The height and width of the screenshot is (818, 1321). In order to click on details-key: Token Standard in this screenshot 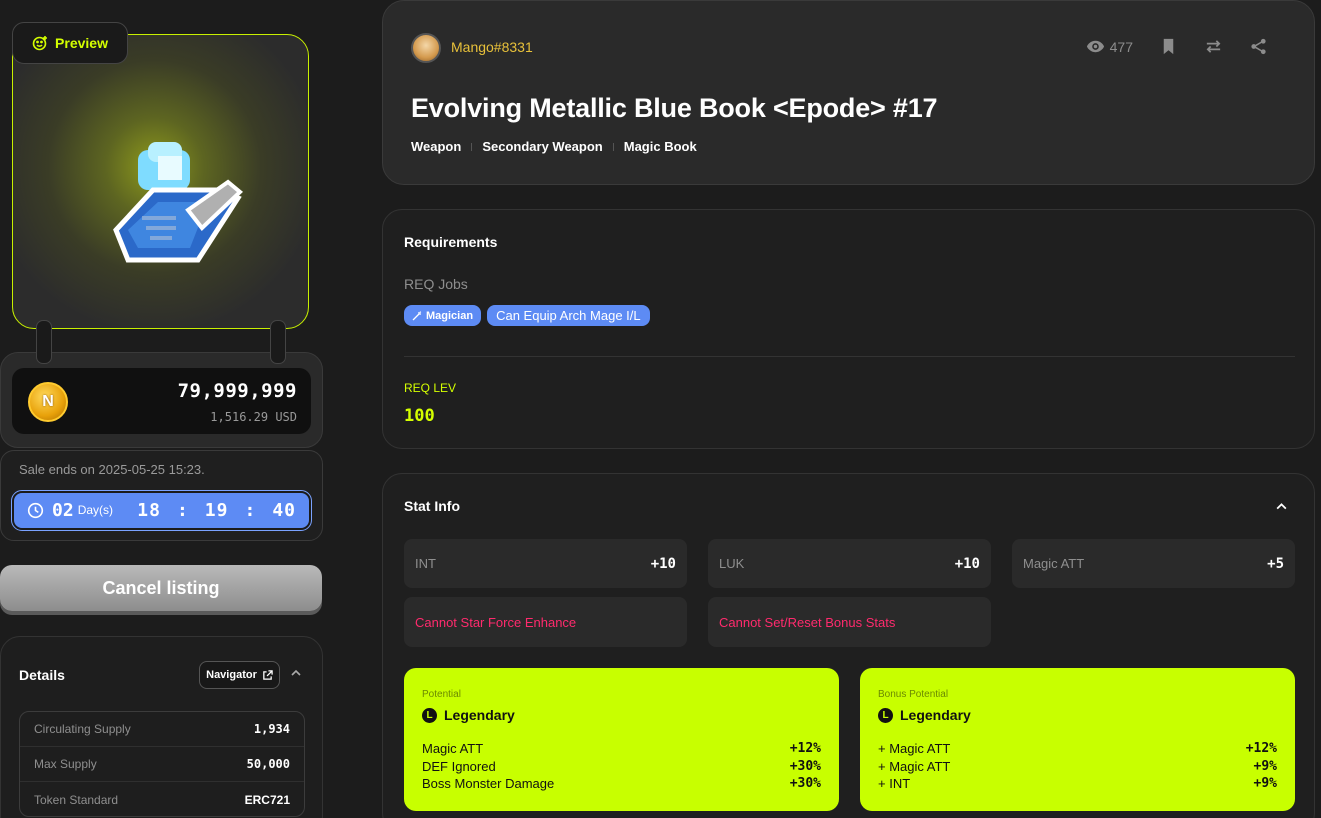, I will do `click(76, 799)`.